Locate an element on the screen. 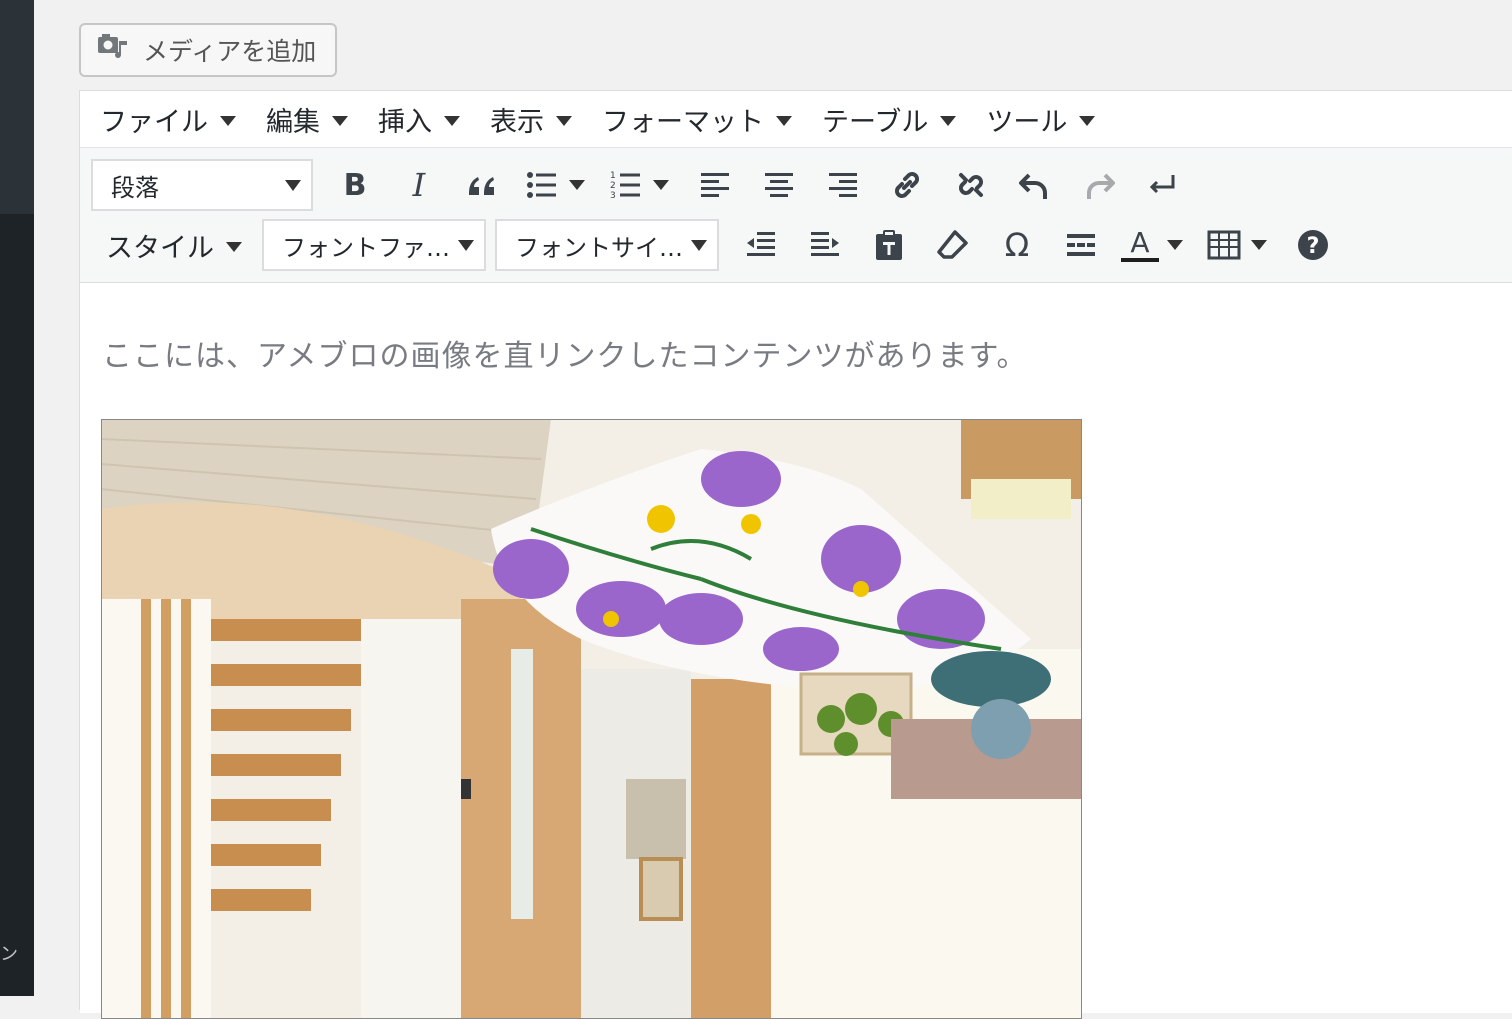  menu-view: 表示 is located at coordinates (531, 119).